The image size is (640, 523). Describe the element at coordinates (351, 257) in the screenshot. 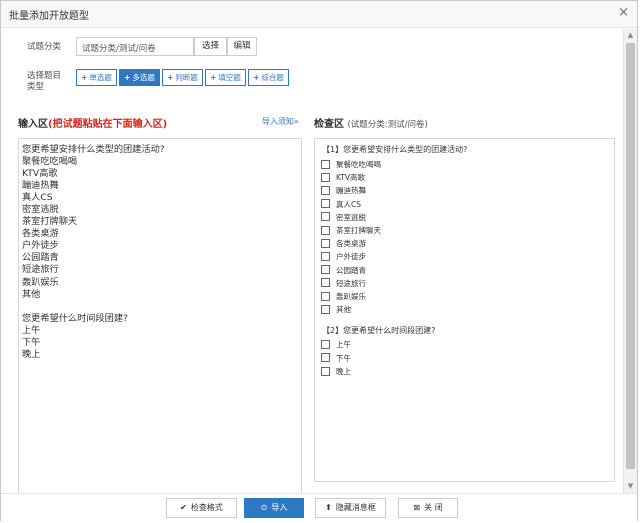

I see `option-label: 户外徒步` at that location.